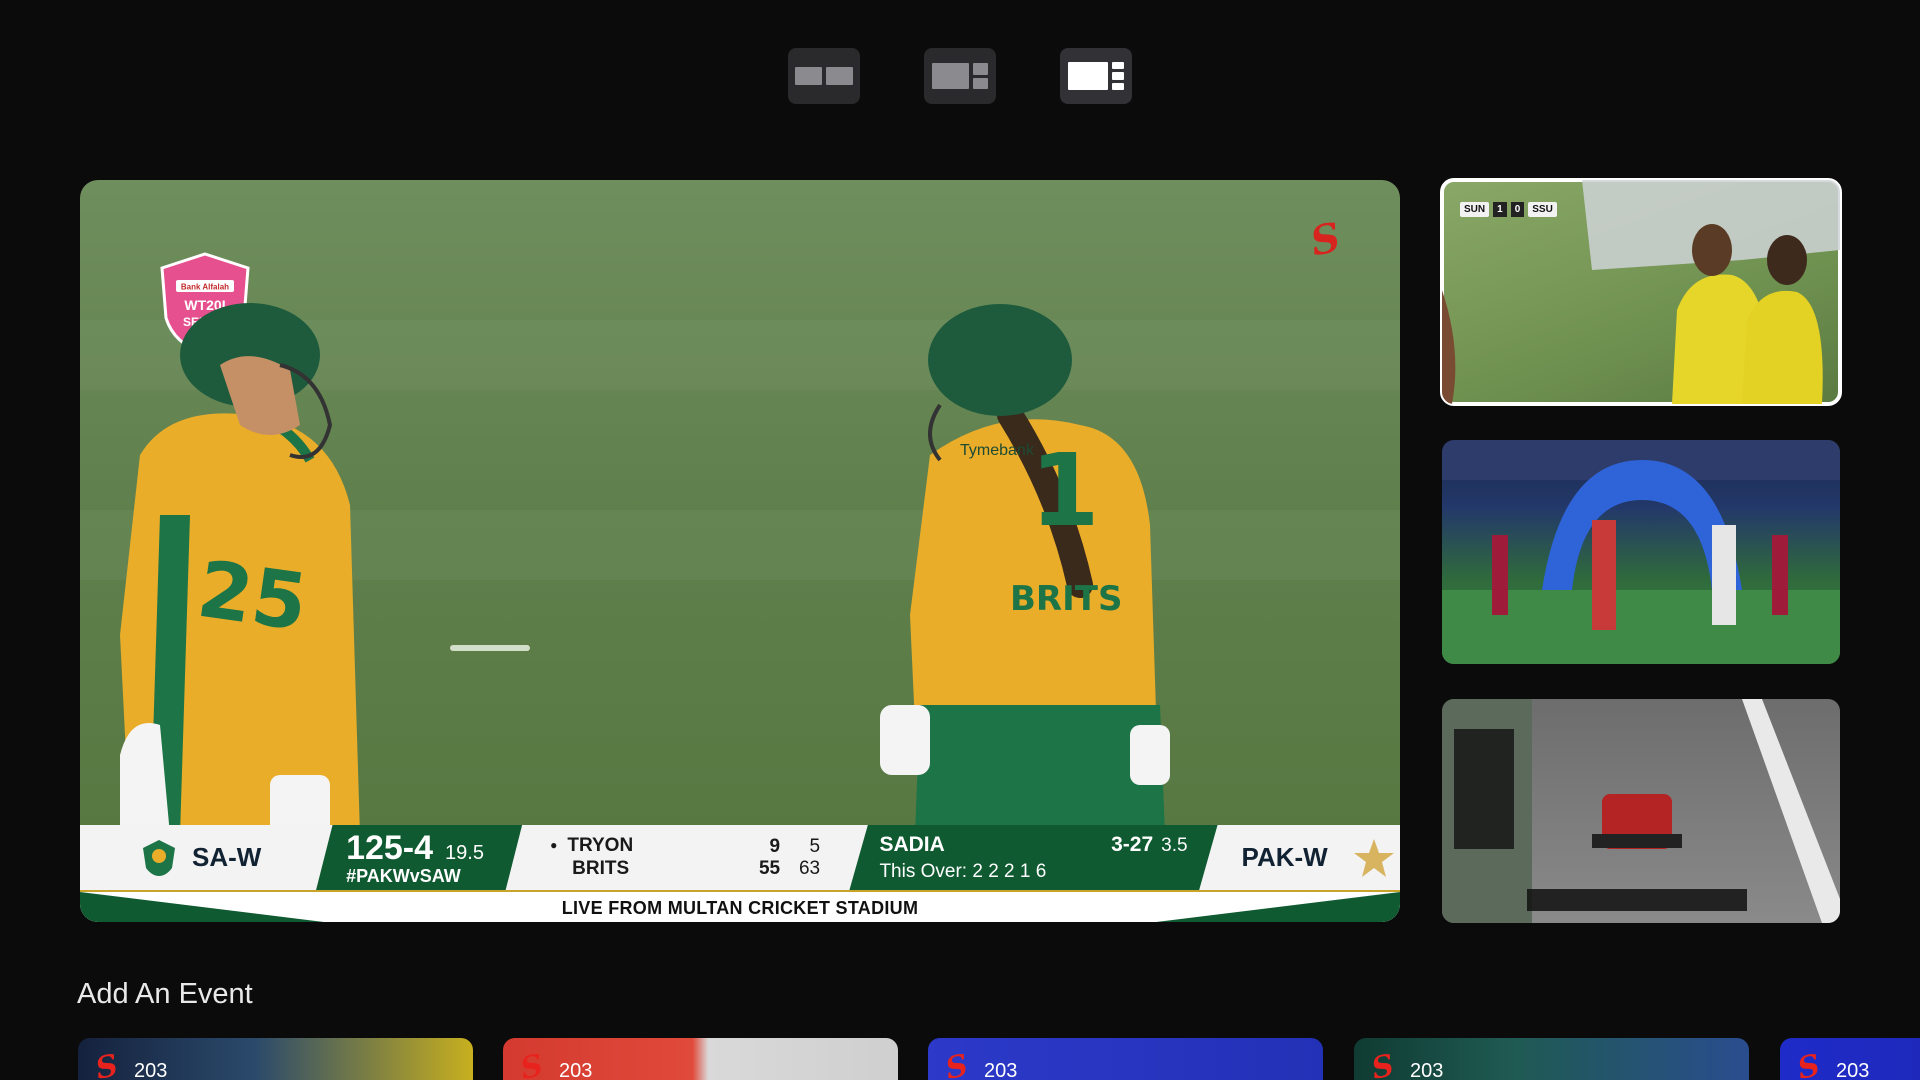 This screenshot has width=1920, height=1080. I want to click on bowler-figures: 3-27, so click(1132, 844).